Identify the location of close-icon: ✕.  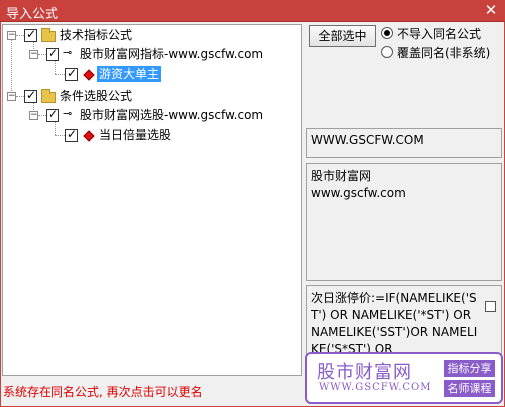
(491, 10).